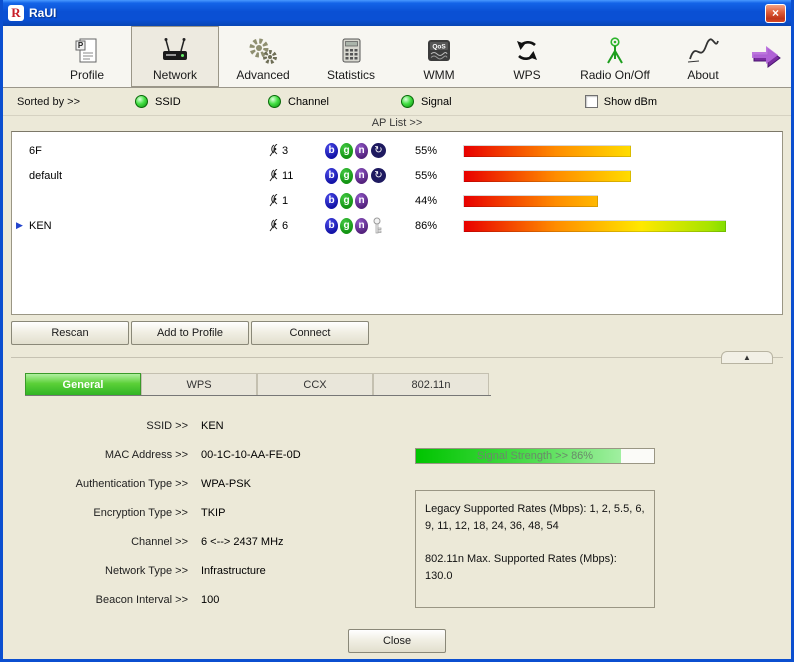 Image resolution: width=794 pixels, height=662 pixels. What do you see at coordinates (620, 101) in the screenshot?
I see `show-dbm-toggle: Show dBm` at bounding box center [620, 101].